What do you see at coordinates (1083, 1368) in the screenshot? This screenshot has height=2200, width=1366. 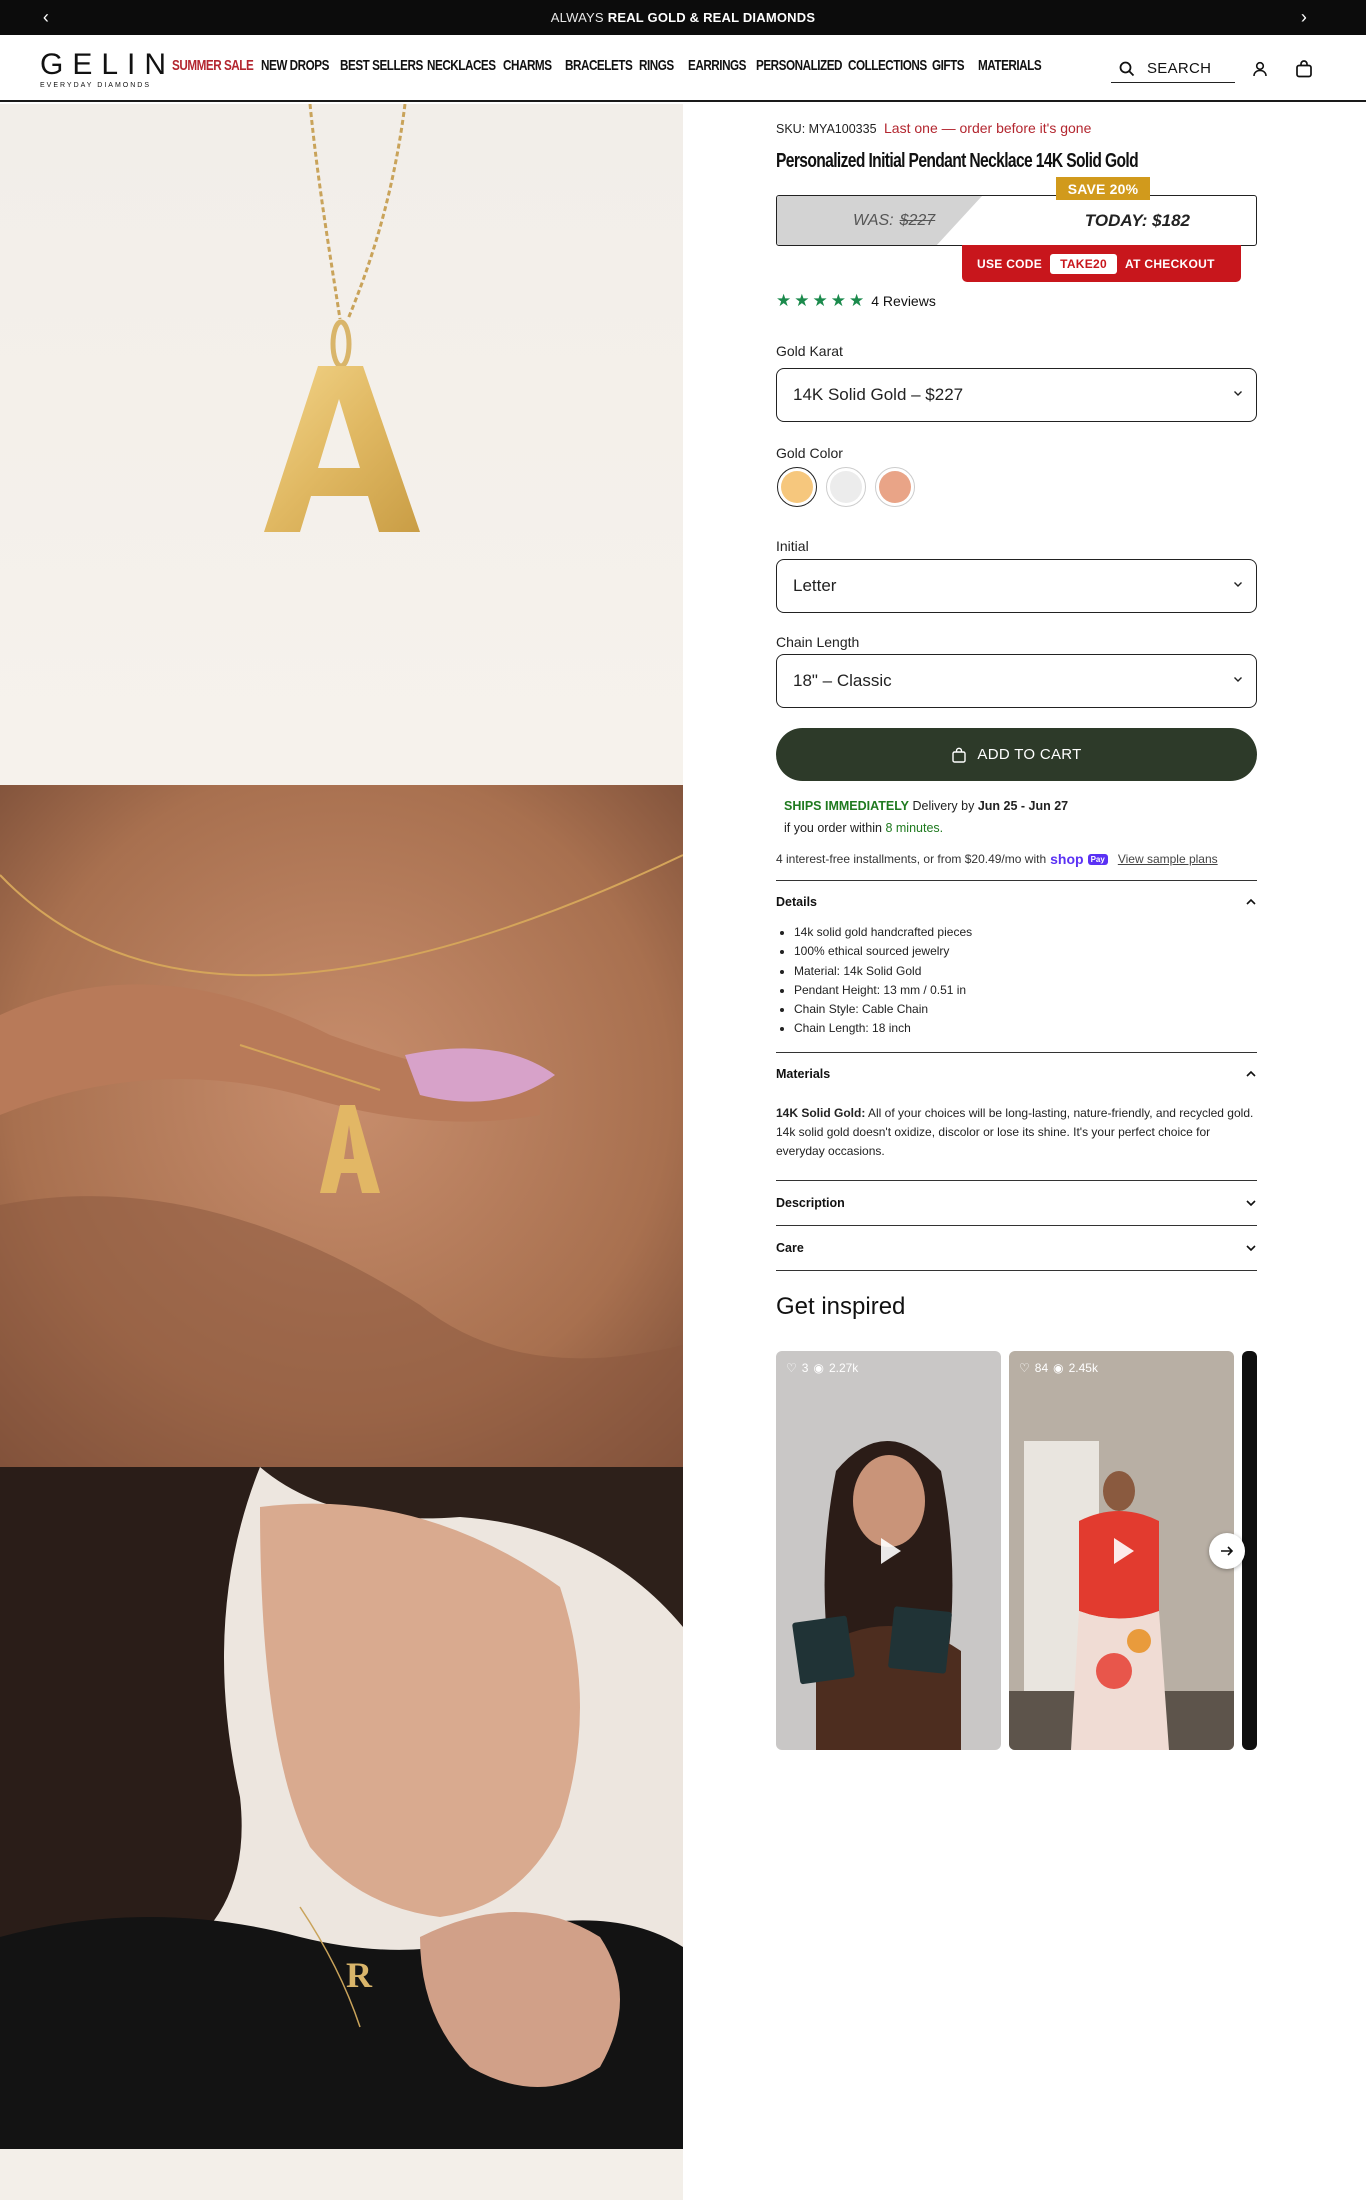 I see `video-views: 2.45k` at bounding box center [1083, 1368].